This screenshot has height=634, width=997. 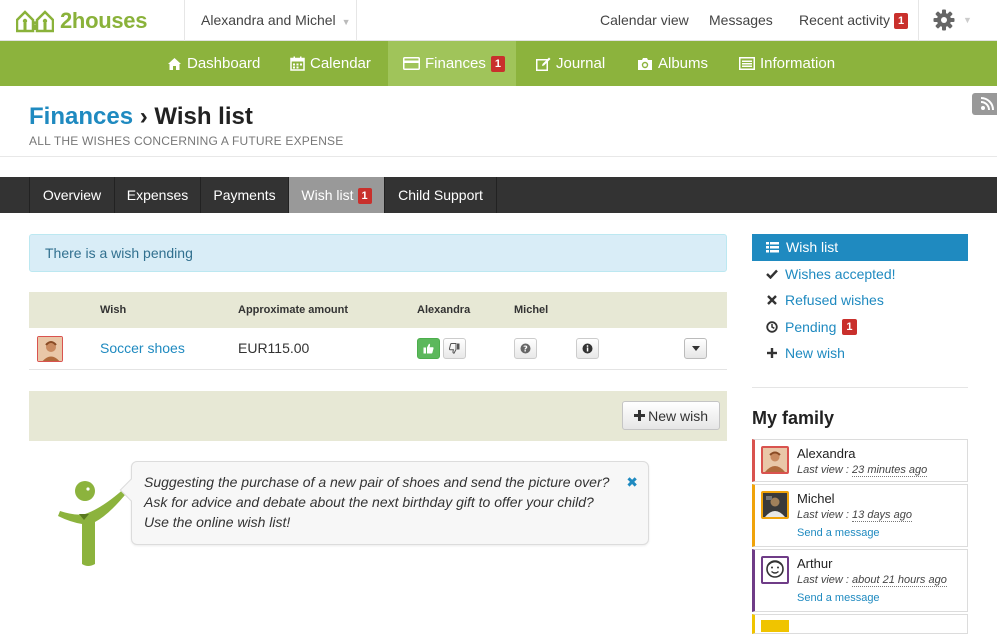 What do you see at coordinates (793, 418) in the screenshot?
I see `my-family-title: My family` at bounding box center [793, 418].